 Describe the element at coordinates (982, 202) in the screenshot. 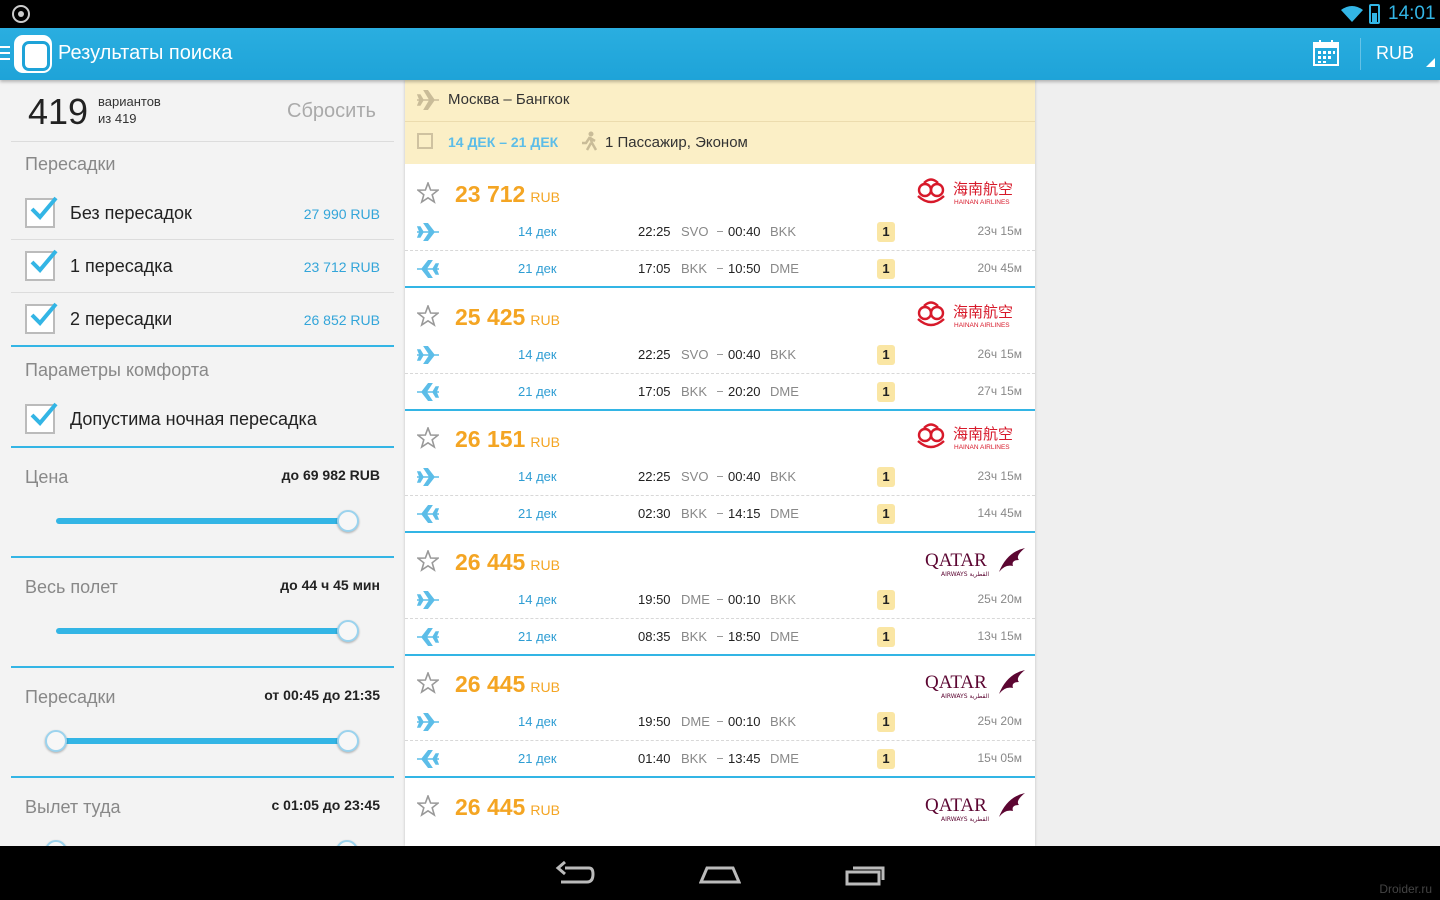

I see `airline-name-en: HAINAN AIRLINES` at that location.